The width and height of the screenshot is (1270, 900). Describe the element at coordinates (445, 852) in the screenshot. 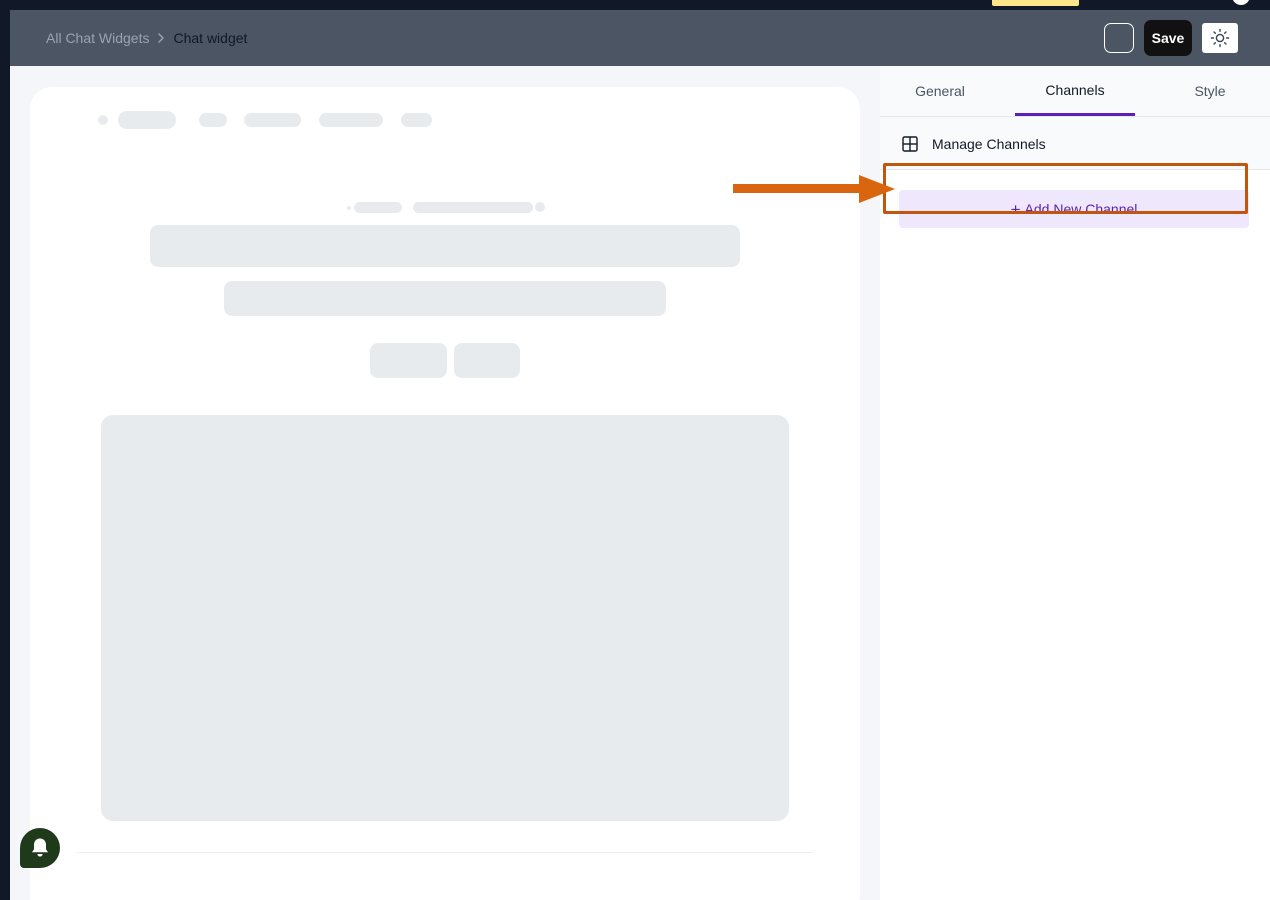

I see `preview-divider` at that location.